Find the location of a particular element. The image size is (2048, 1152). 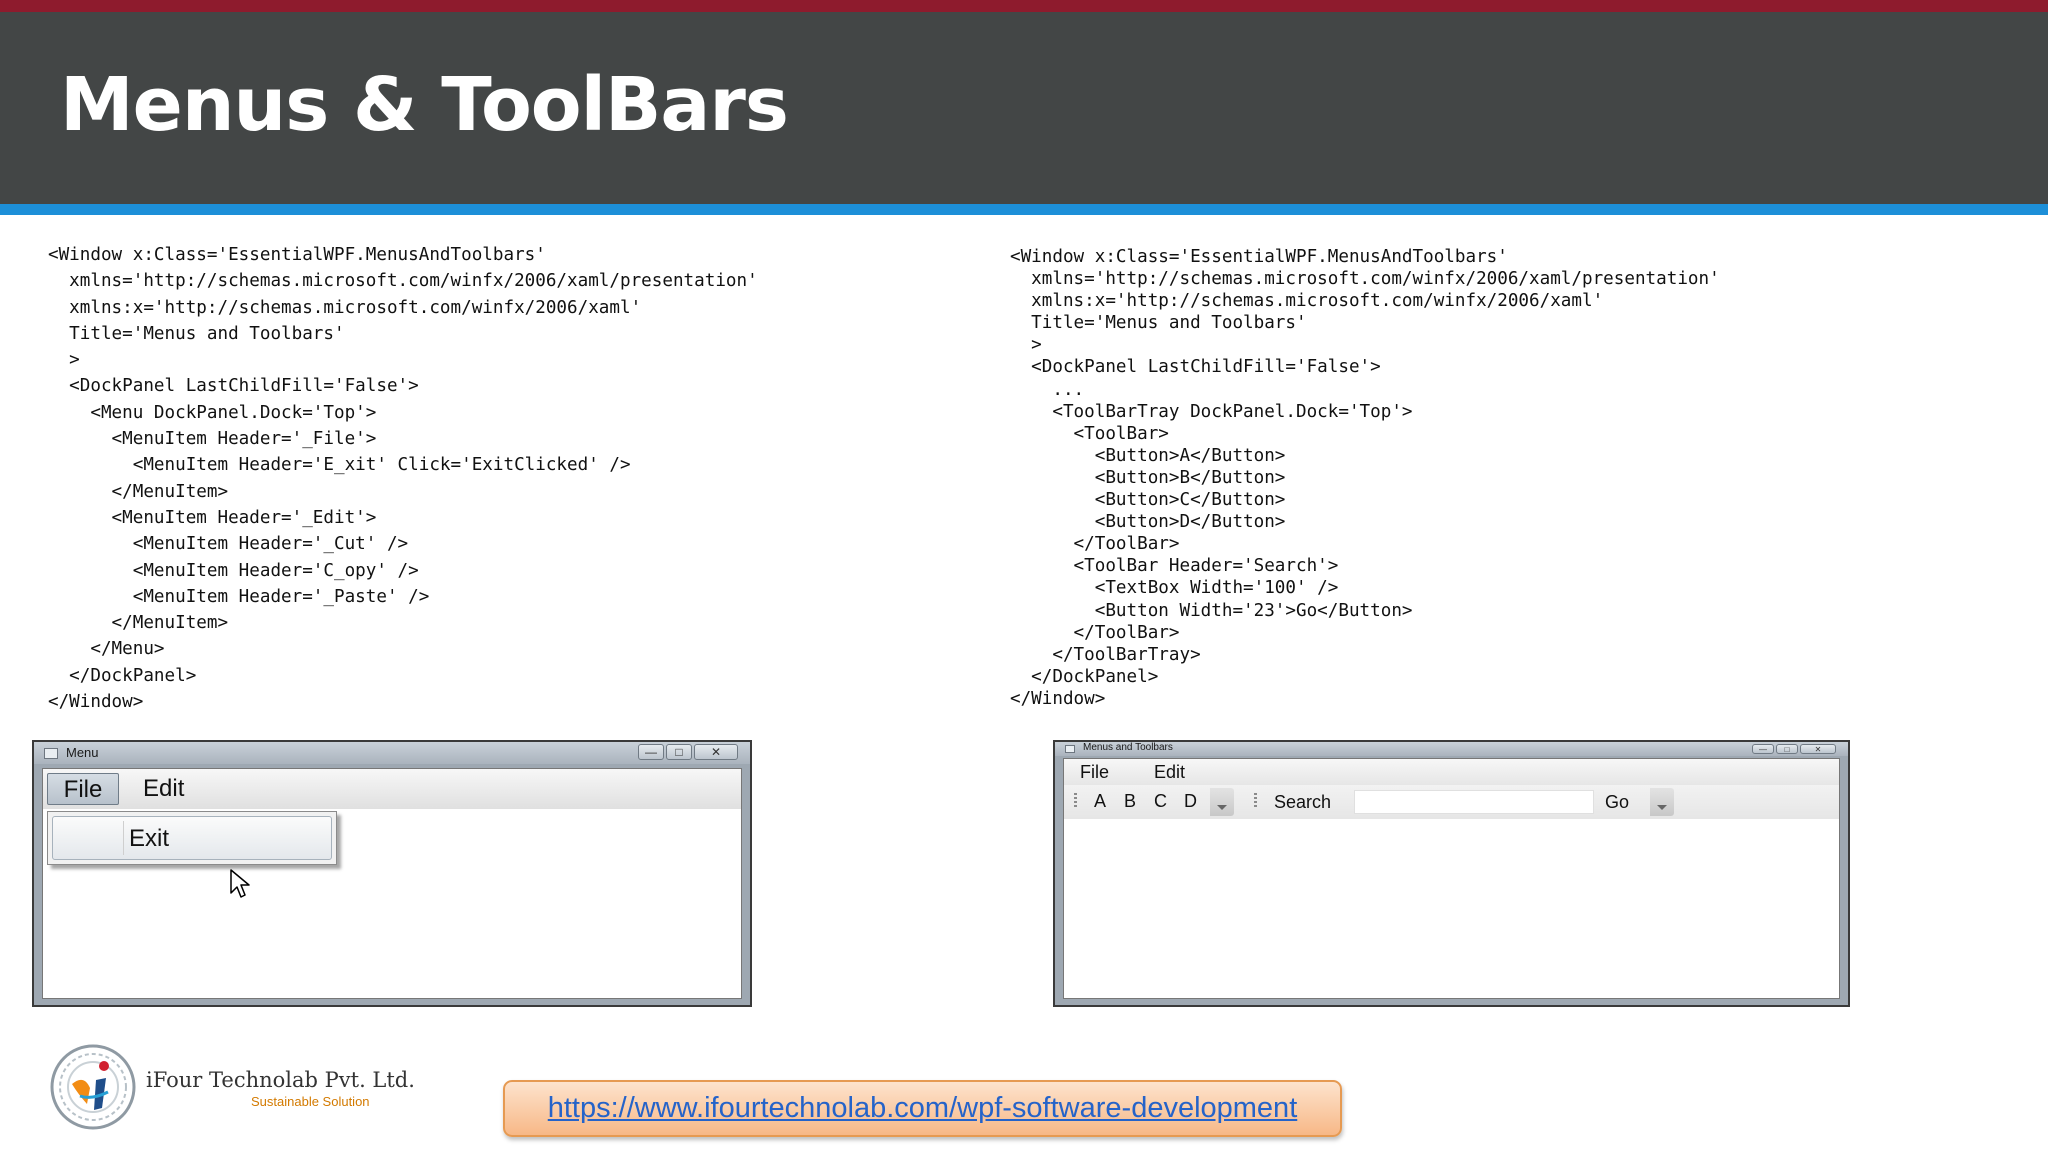

menu-item-exit-label: Exit is located at coordinates (149, 838).